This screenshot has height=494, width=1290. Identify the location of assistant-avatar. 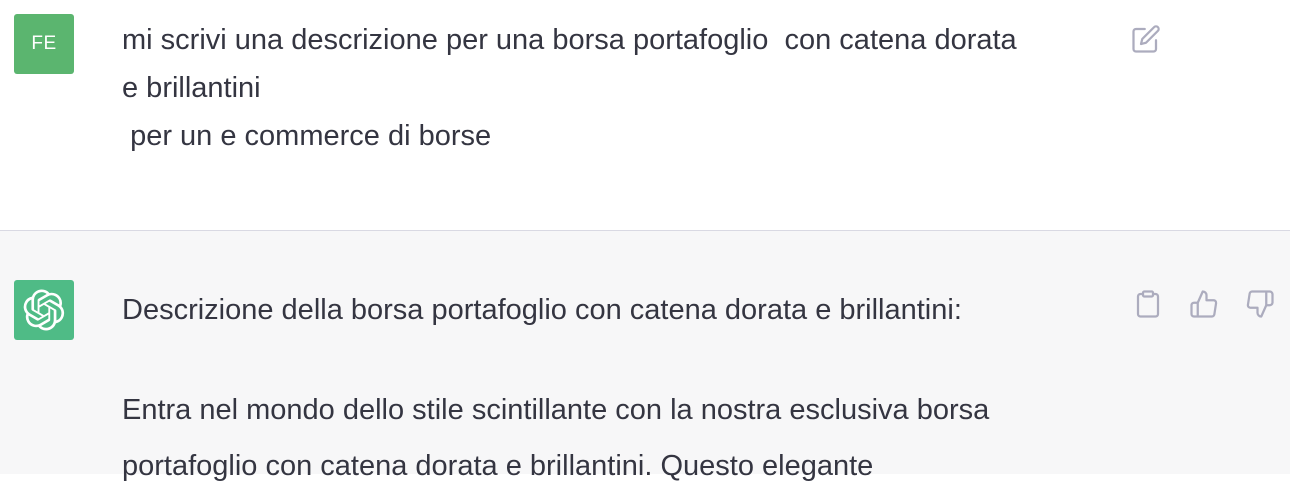
(44, 310).